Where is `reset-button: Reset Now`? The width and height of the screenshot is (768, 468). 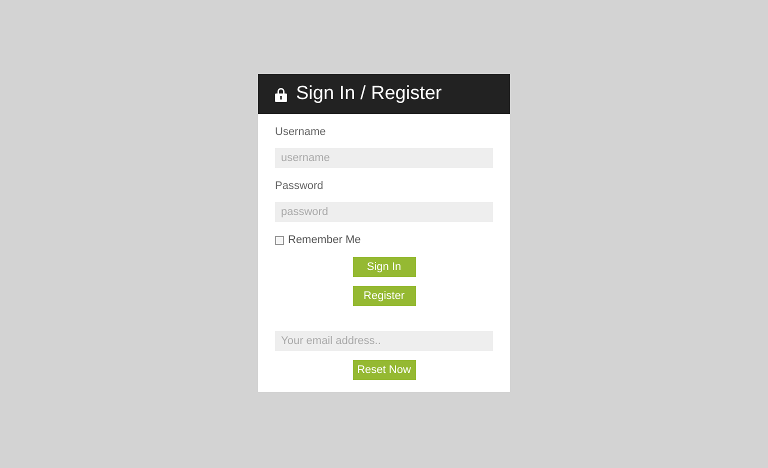 reset-button: Reset Now is located at coordinates (384, 370).